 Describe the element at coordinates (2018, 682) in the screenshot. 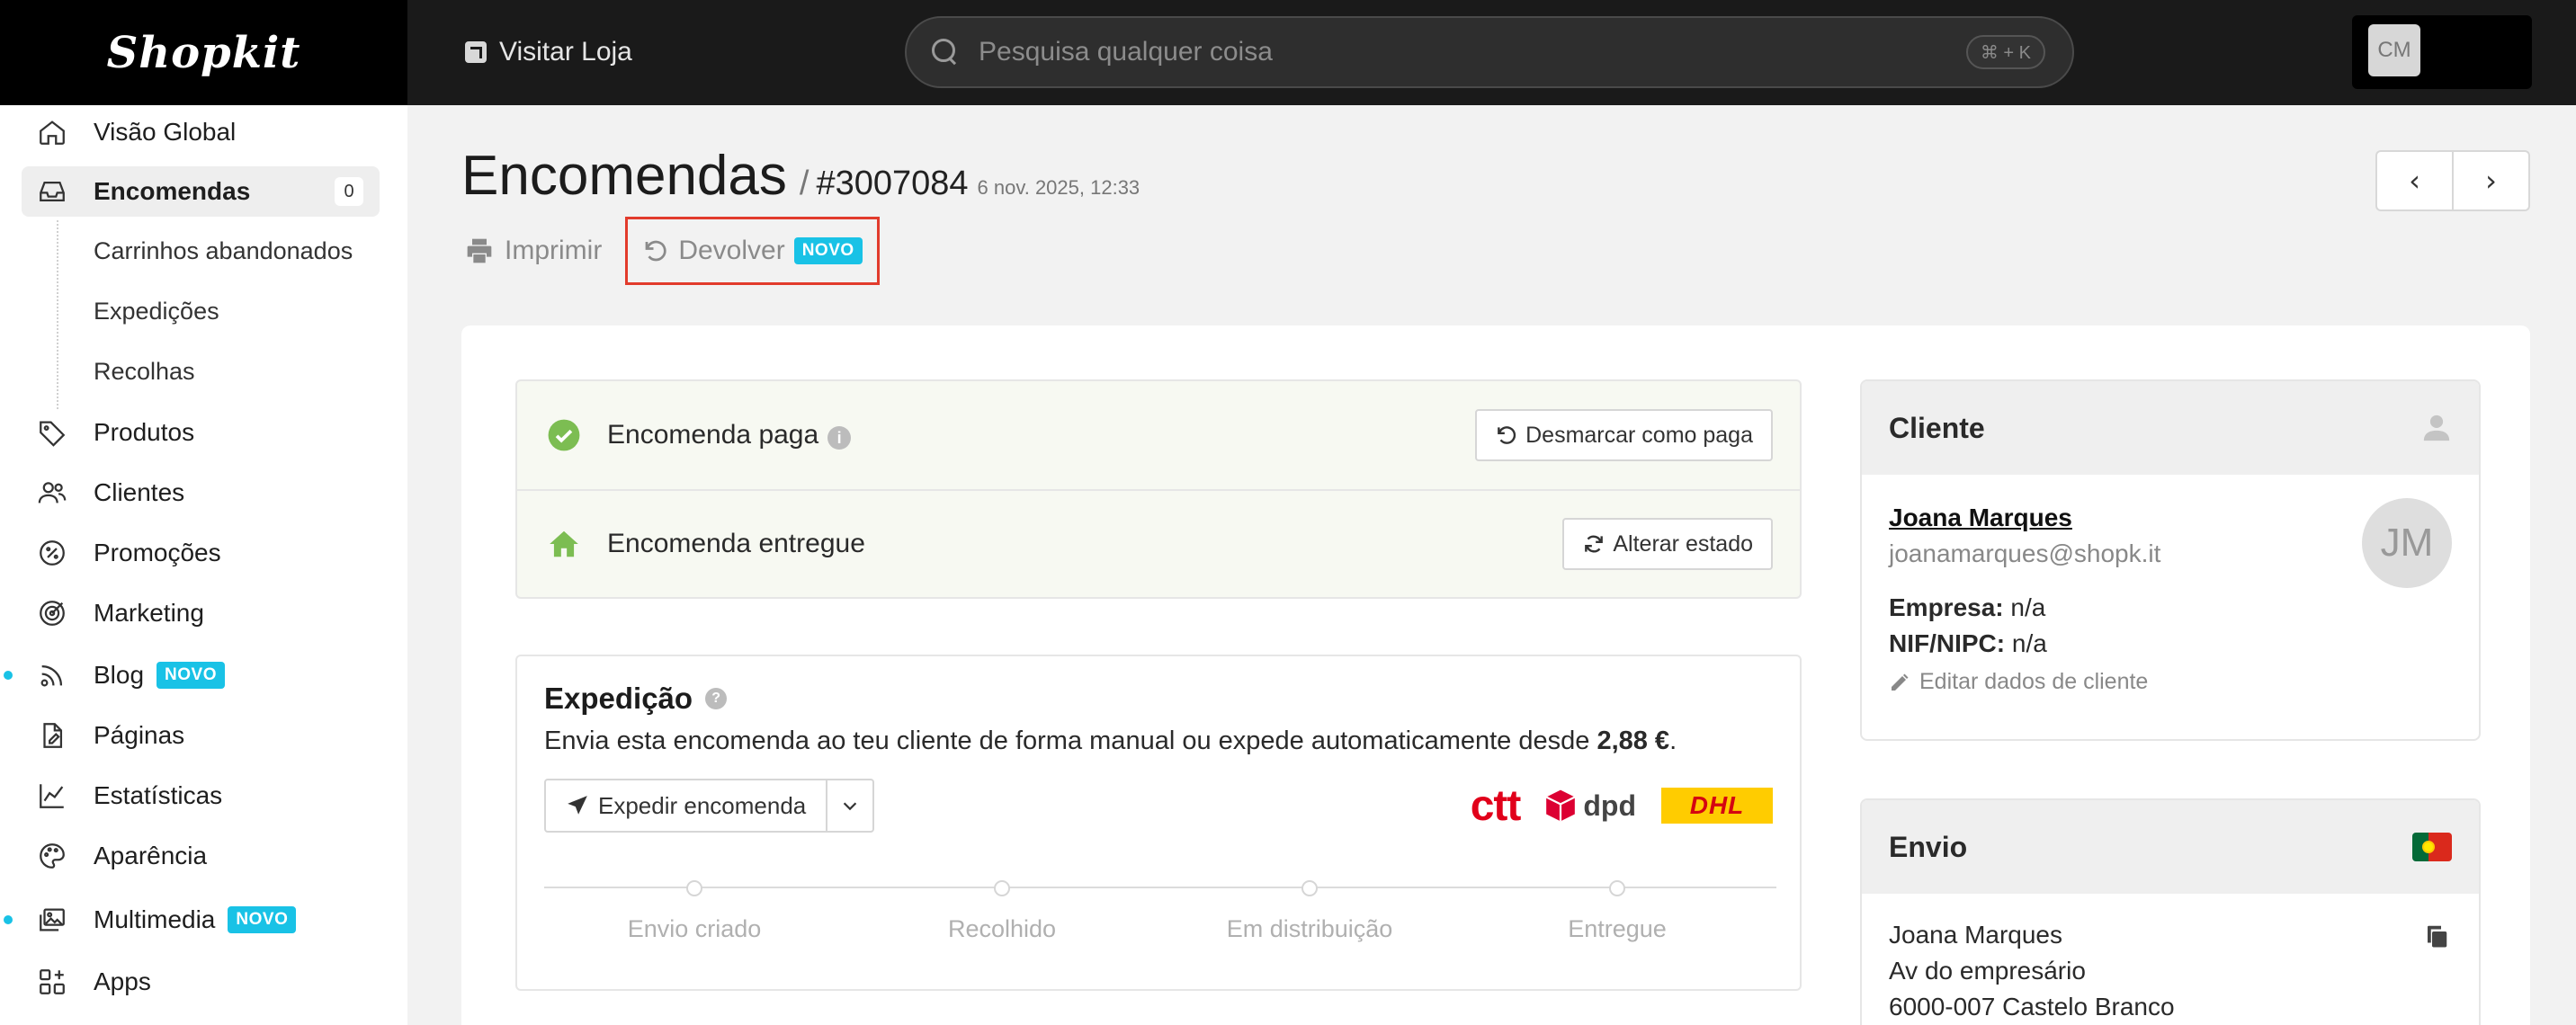

I see `edit-customer-link: Editar dados de cliente` at that location.